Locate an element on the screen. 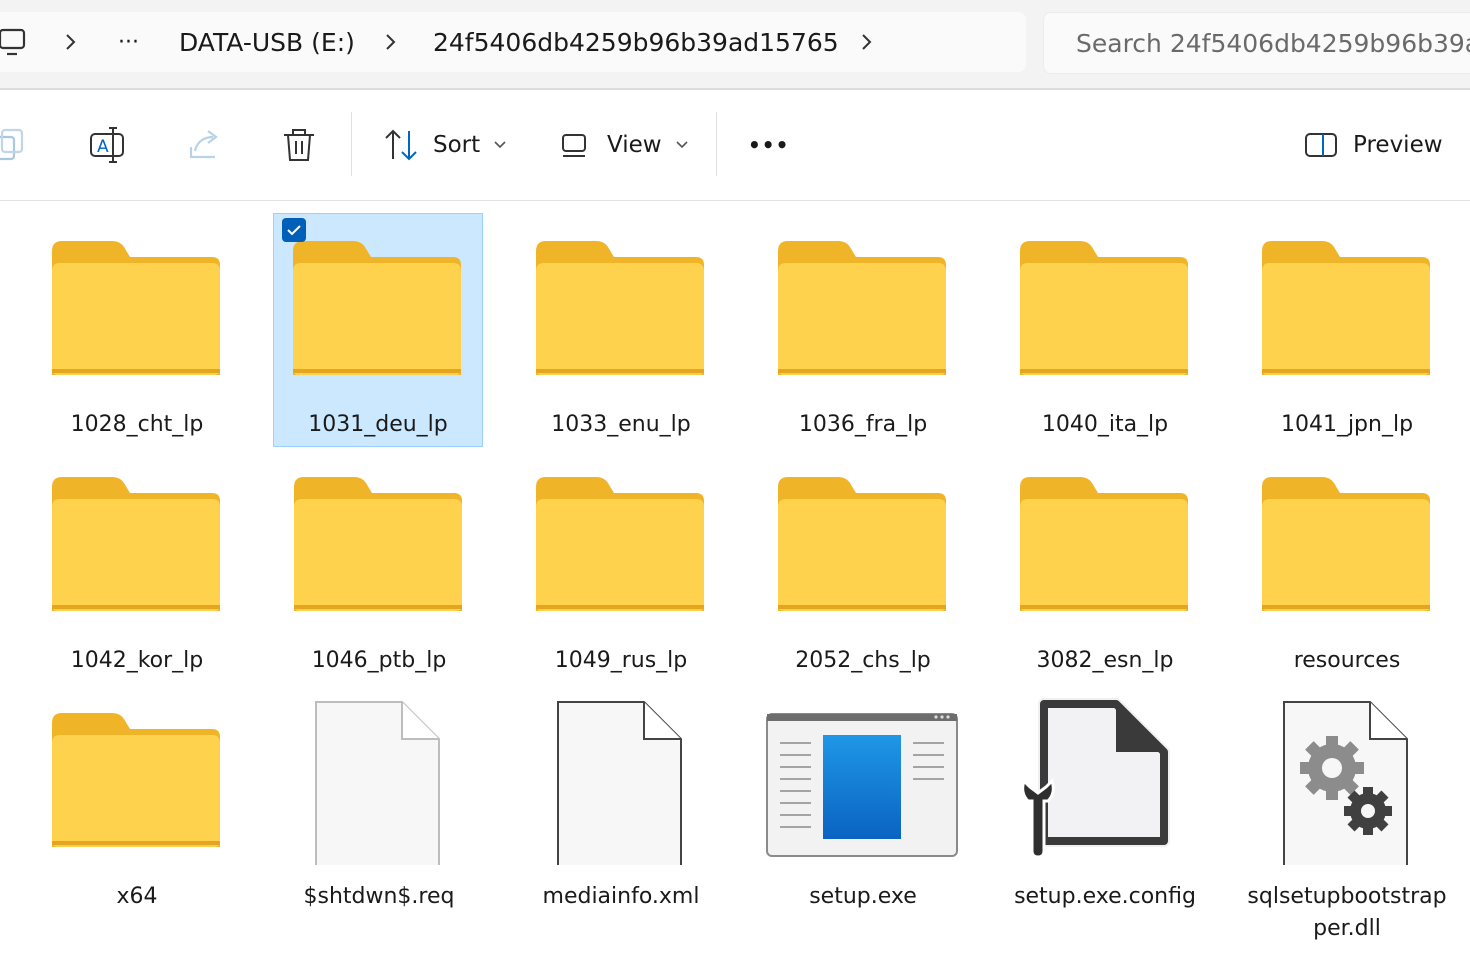  preview-label: Preview is located at coordinates (1398, 145).